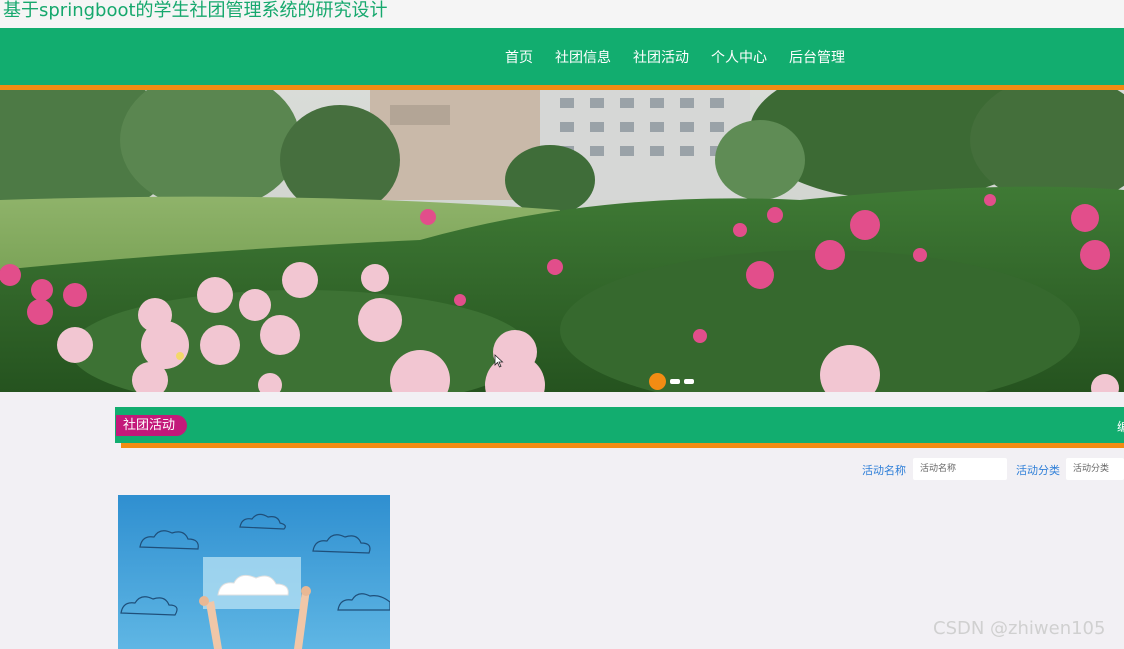 The width and height of the screenshot is (1124, 649). I want to click on nav-item-admin: 后台管理, so click(817, 57).